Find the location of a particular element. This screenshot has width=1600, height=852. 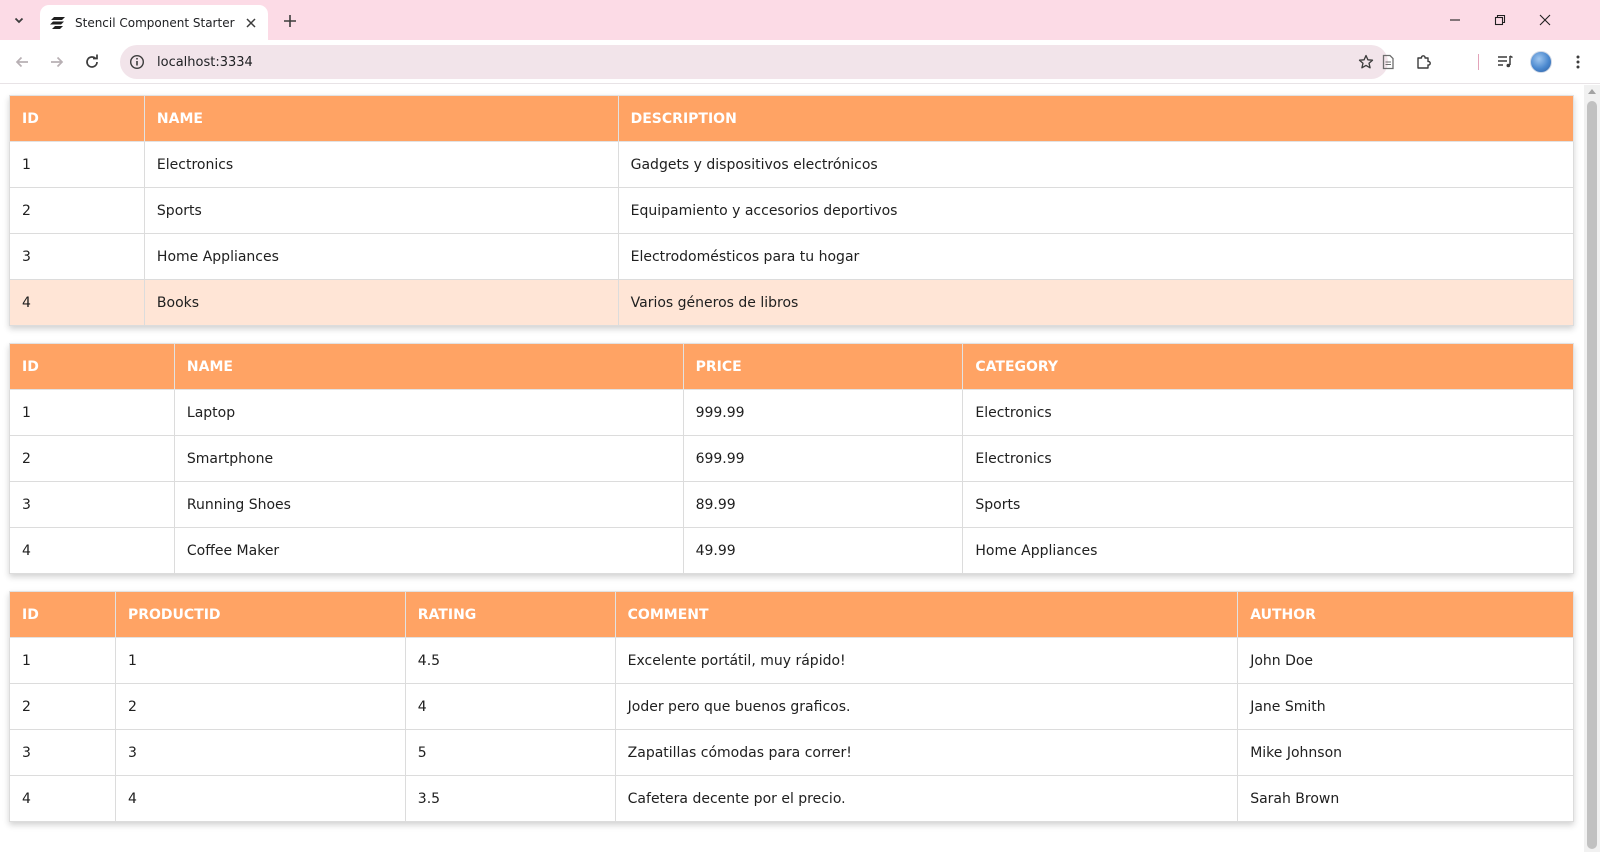

column-header-price: PRICE is located at coordinates (823, 366).